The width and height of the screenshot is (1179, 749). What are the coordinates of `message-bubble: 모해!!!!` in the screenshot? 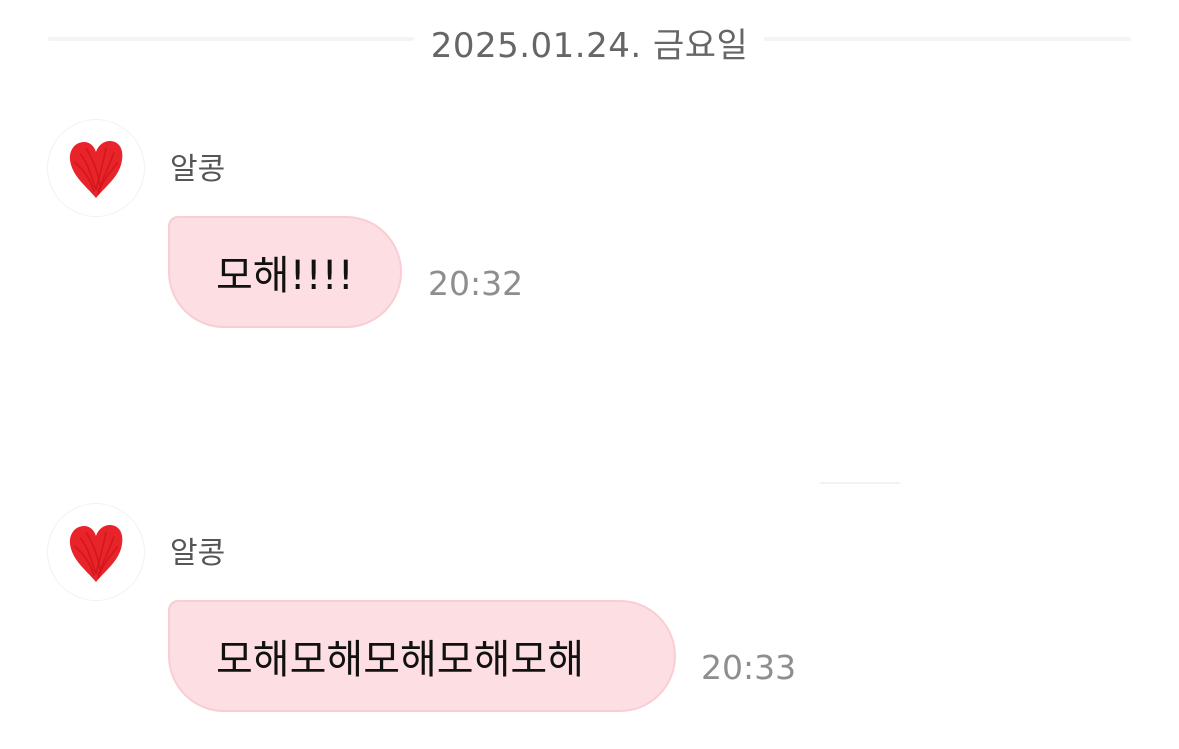 It's located at (285, 272).